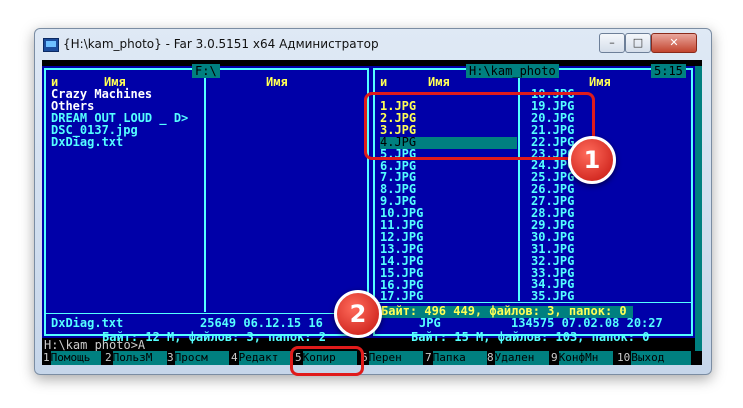 The width and height of the screenshot is (743, 408). I want to click on fkey-8: 8Удален, so click(517, 358).